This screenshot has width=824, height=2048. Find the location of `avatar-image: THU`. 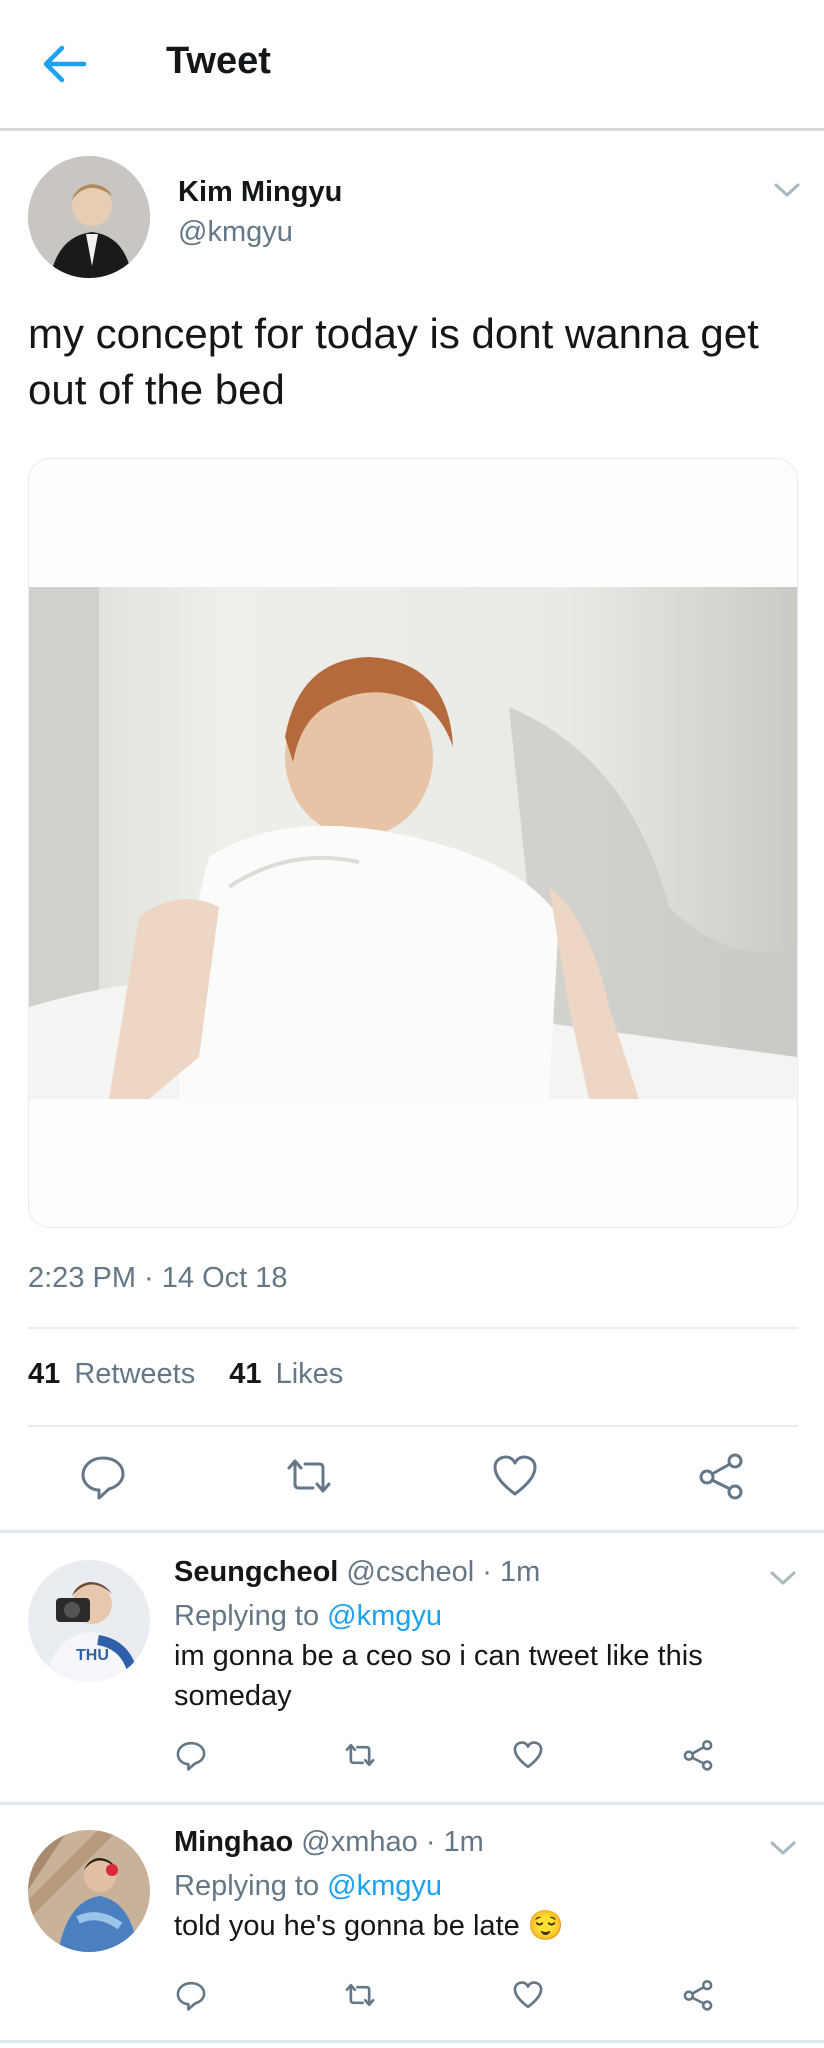

avatar-image: THU is located at coordinates (89, 1621).